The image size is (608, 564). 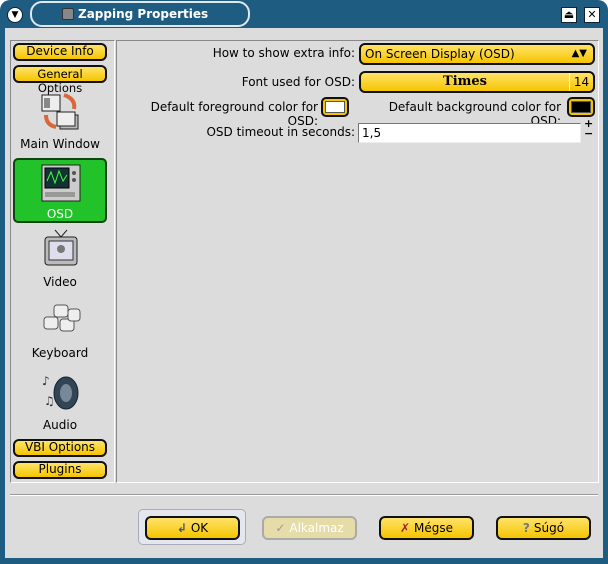 I want to click on apply-label: Alkalmaz, so click(x=316, y=528).